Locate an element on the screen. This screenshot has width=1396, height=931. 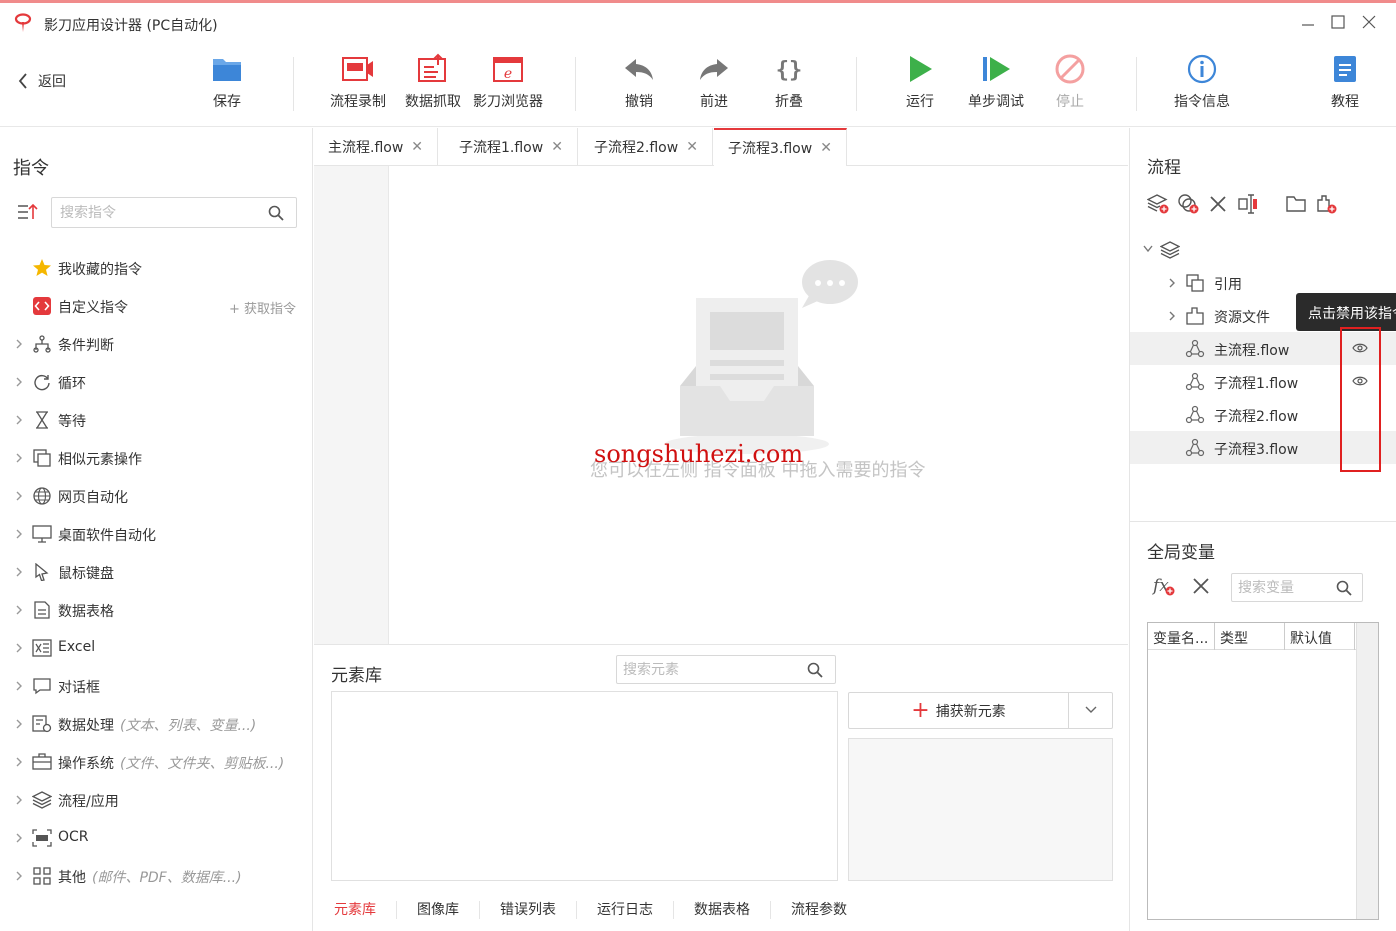
command-category-mouse-keyboard: 鼠标键盘 is located at coordinates (156, 572).